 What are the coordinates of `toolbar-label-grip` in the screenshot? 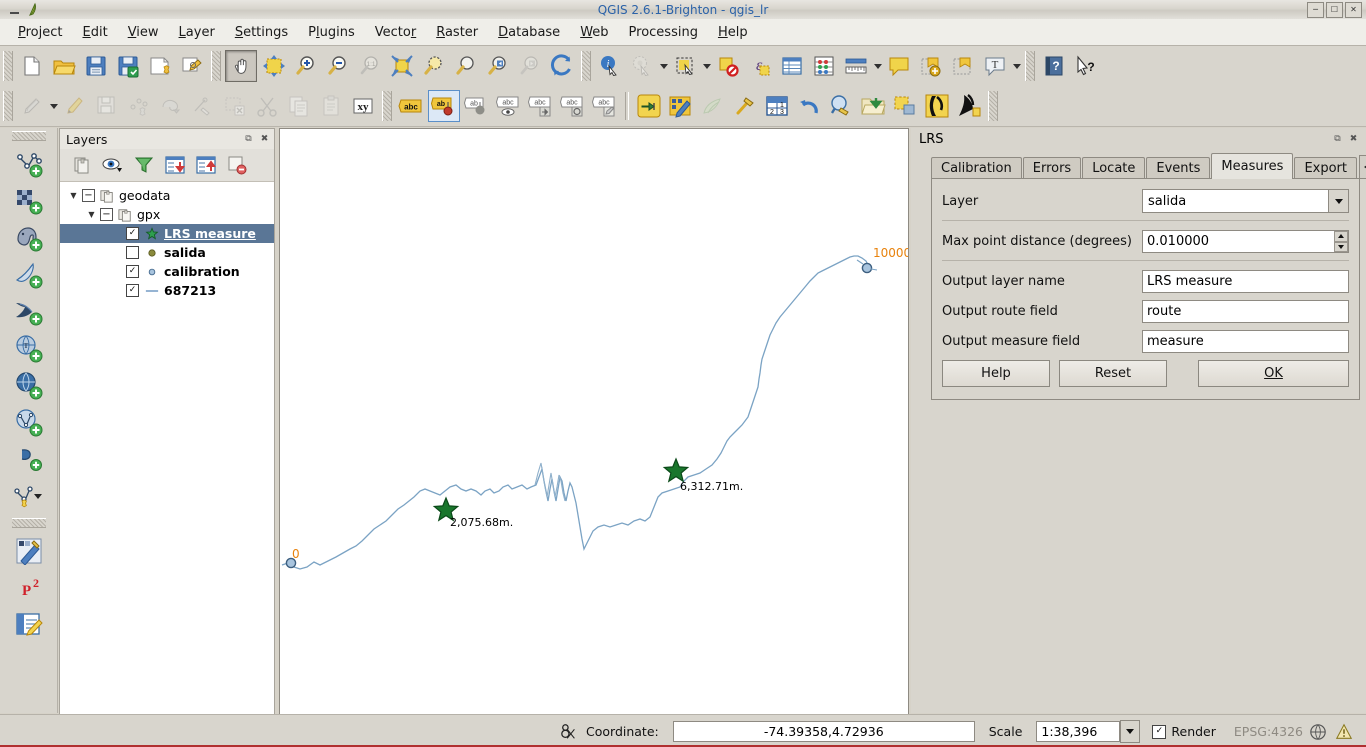 It's located at (387, 106).